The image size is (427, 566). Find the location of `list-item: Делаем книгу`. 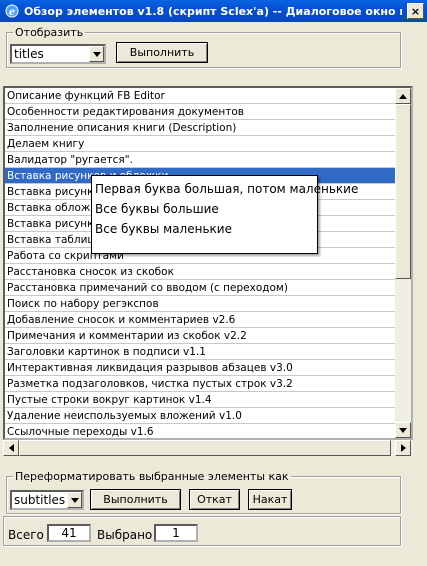

list-item: Делаем книгу is located at coordinates (201, 144).